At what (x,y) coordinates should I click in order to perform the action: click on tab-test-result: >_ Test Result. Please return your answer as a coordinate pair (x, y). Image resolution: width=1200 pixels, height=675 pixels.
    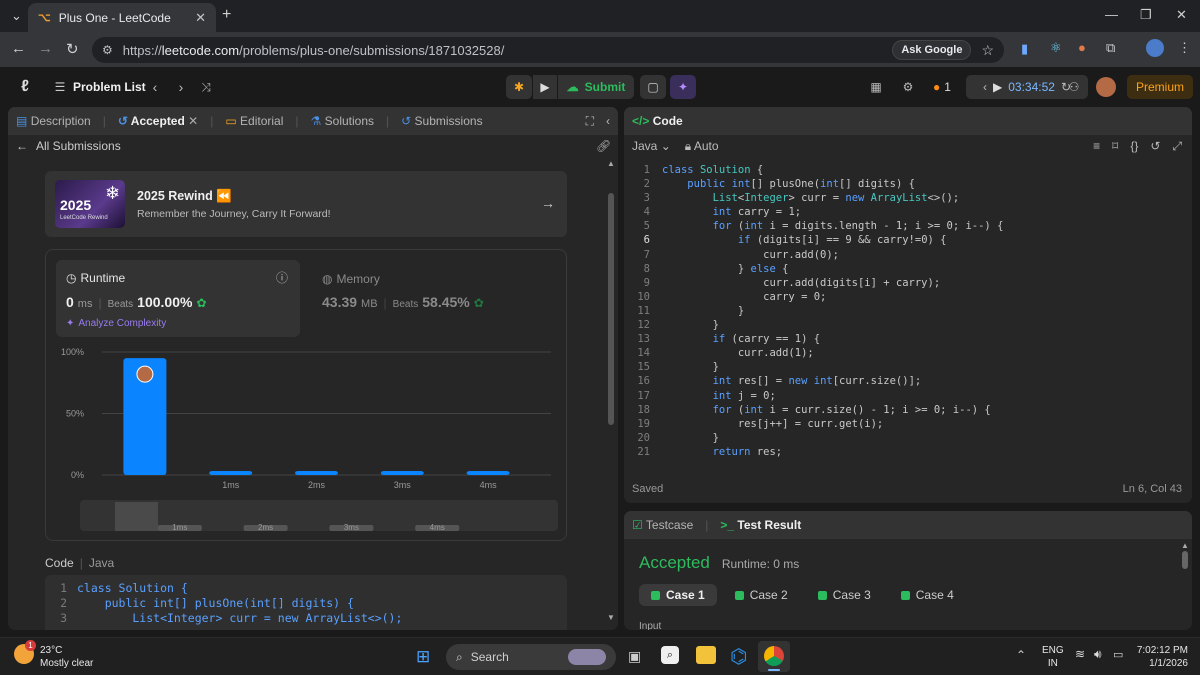
    Looking at the image, I should click on (760, 525).